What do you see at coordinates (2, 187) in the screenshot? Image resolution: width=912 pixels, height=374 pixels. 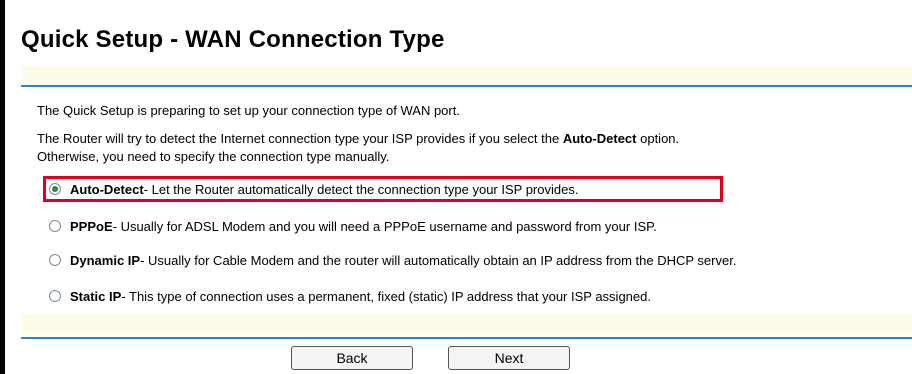 I see `left-border` at bounding box center [2, 187].